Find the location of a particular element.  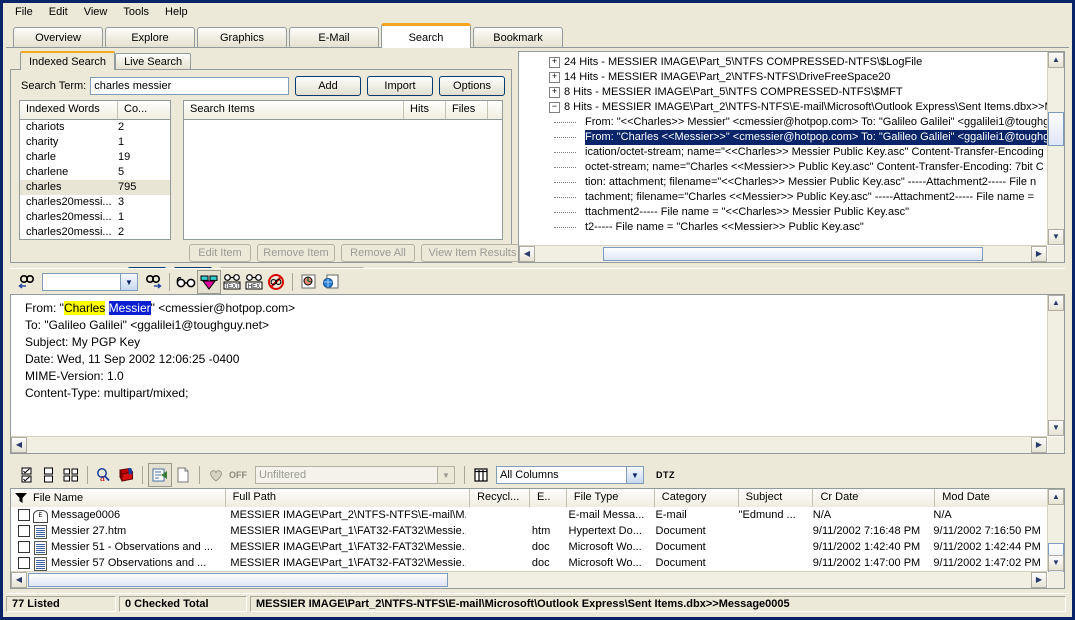

edit-item-button: Edit Item is located at coordinates (220, 253).